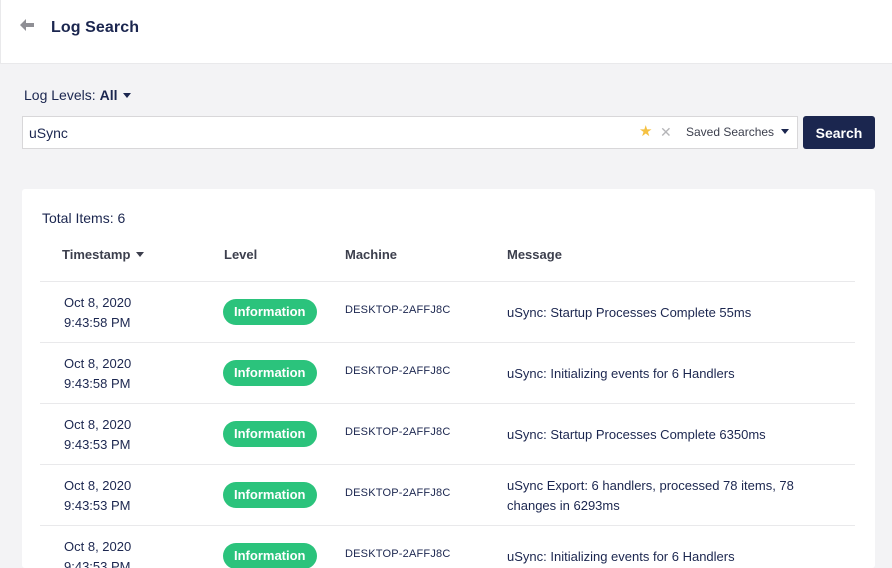 The width and height of the screenshot is (892, 568). What do you see at coordinates (730, 132) in the screenshot?
I see `saved-searches-label: Saved Searches` at bounding box center [730, 132].